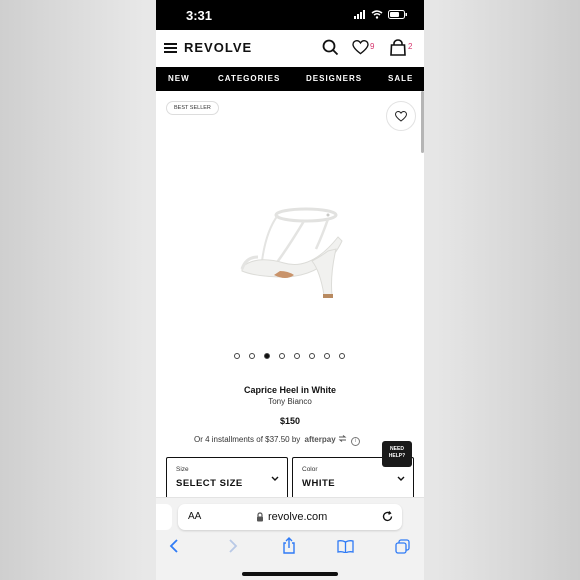 Image resolution: width=580 pixels, height=580 pixels. Describe the element at coordinates (260, 517) in the screenshot. I see `lock-icon` at that location.